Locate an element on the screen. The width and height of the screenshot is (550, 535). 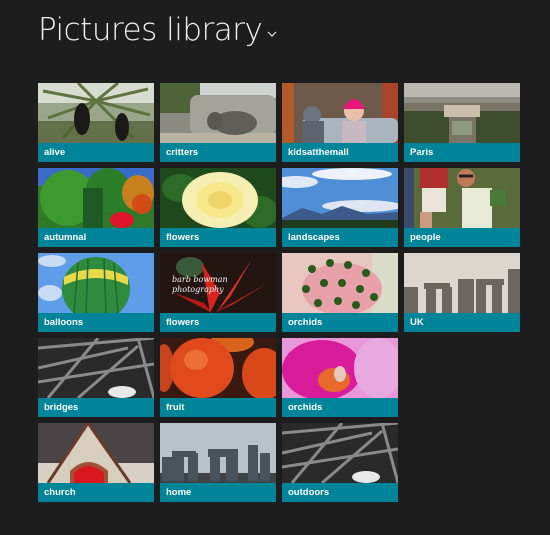
tile-label-bar: home is located at coordinates (218, 492).